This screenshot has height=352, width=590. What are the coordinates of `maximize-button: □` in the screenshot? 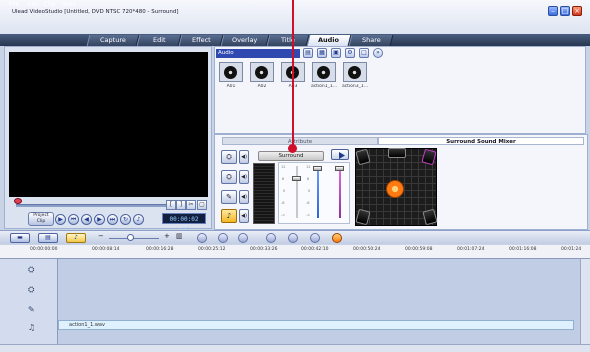 It's located at (565, 11).